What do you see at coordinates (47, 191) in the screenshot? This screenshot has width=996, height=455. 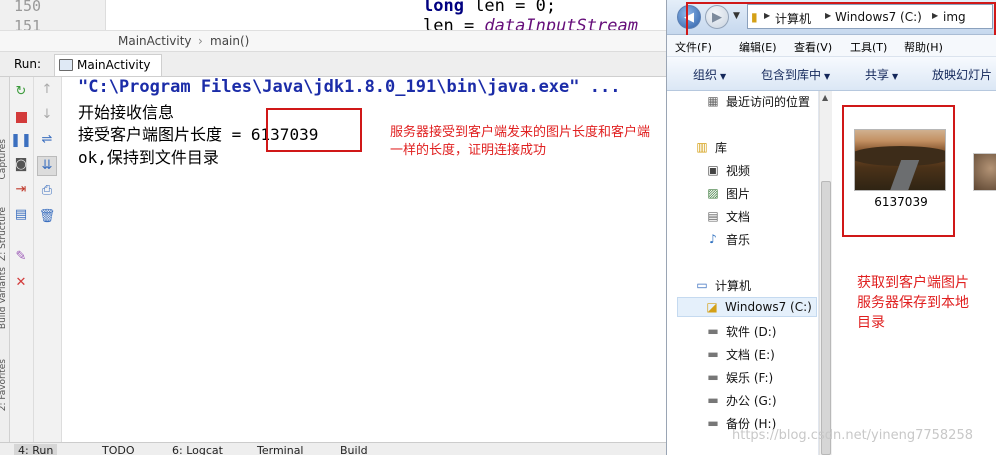 I see `print-icon: ⎙` at bounding box center [47, 191].